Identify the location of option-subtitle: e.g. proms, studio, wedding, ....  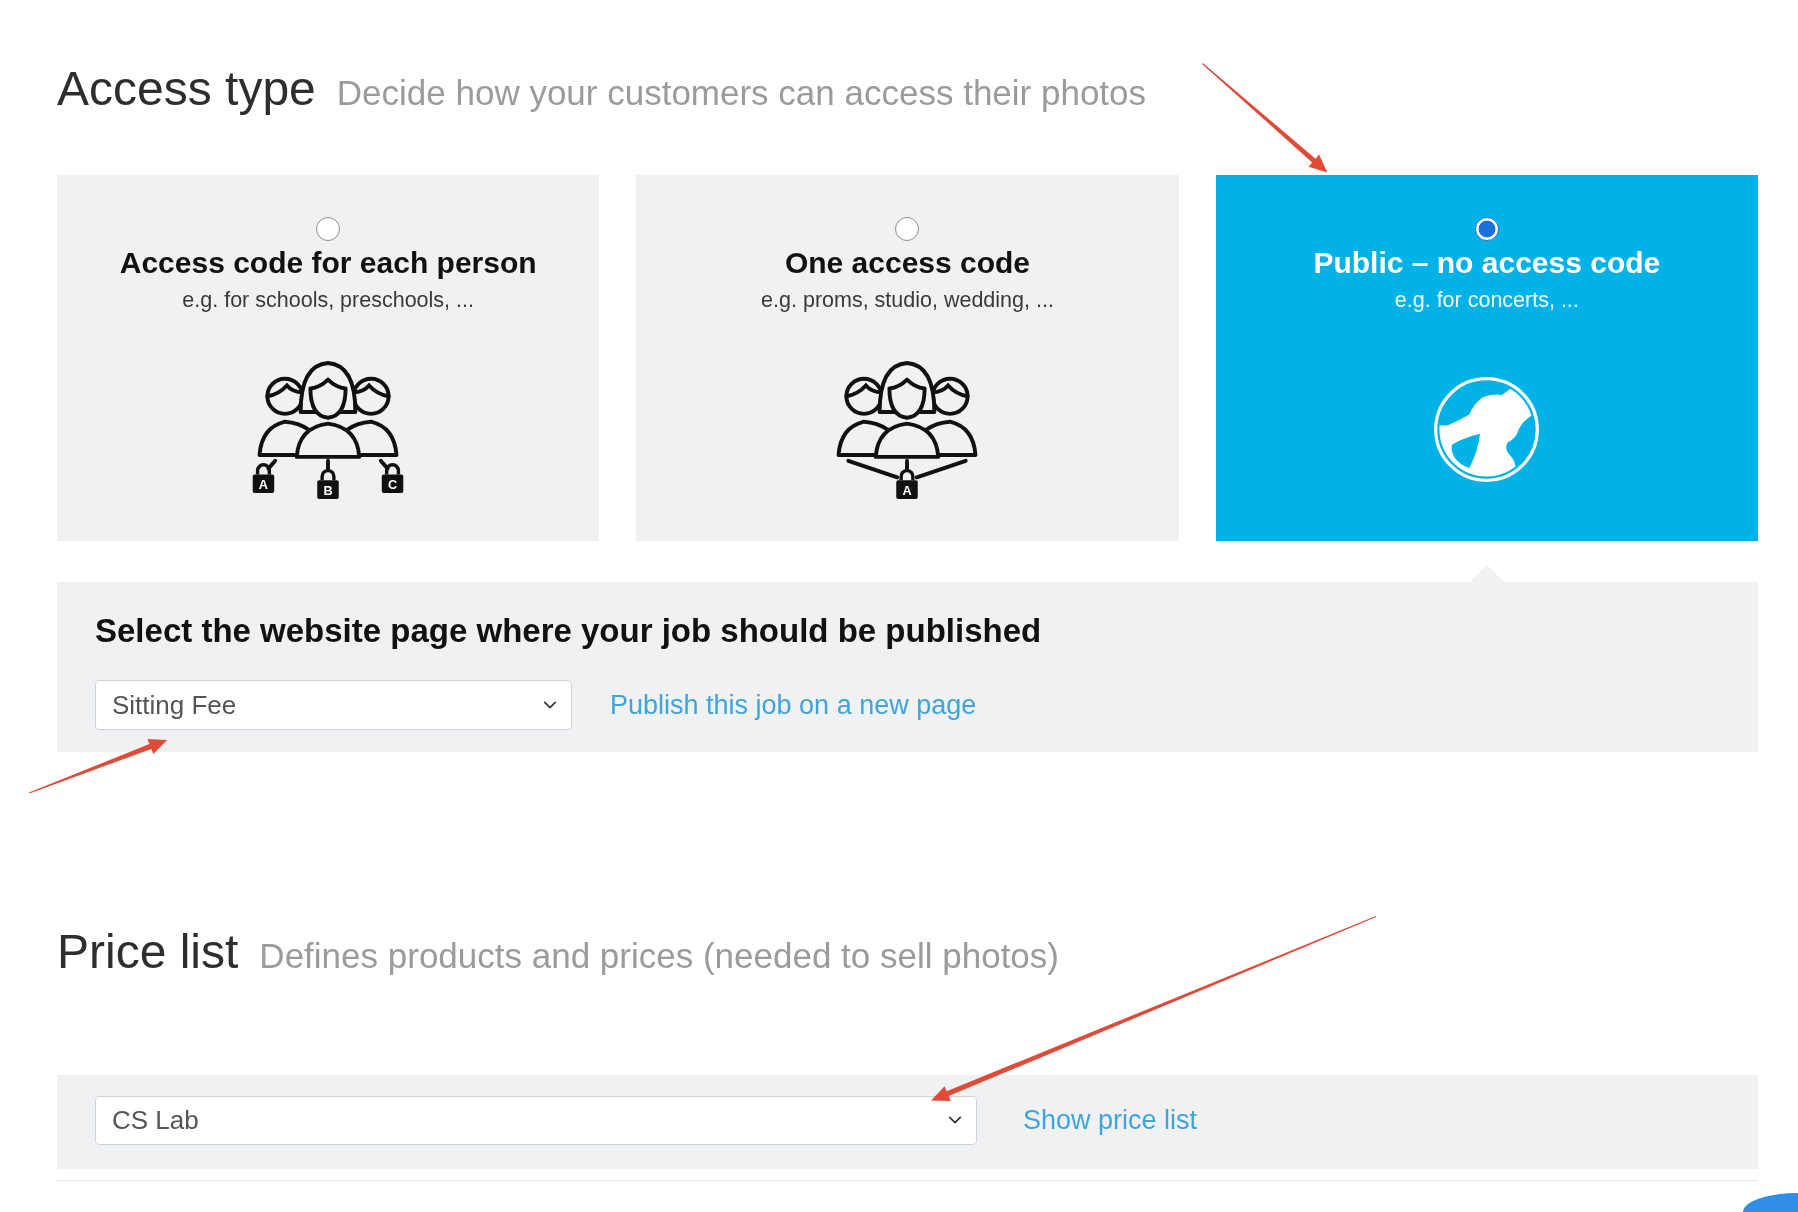
(907, 300).